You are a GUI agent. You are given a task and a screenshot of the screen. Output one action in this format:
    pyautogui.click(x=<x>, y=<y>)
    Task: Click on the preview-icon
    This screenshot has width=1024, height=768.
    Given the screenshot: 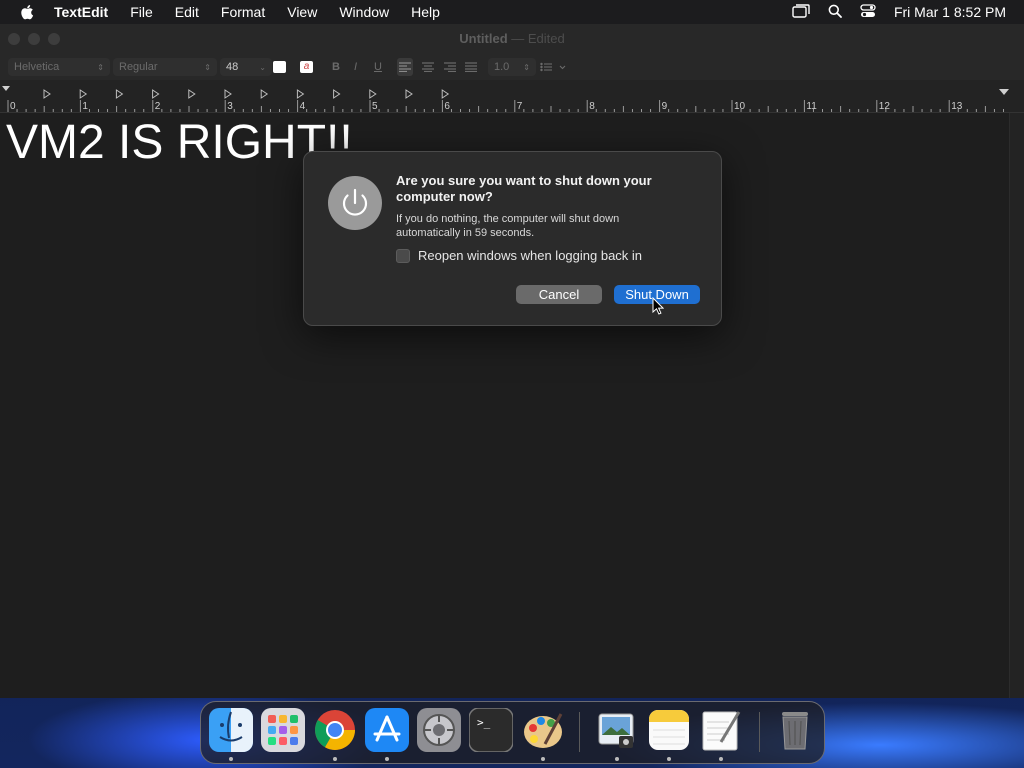 What is the action you would take?
    pyautogui.click(x=617, y=730)
    